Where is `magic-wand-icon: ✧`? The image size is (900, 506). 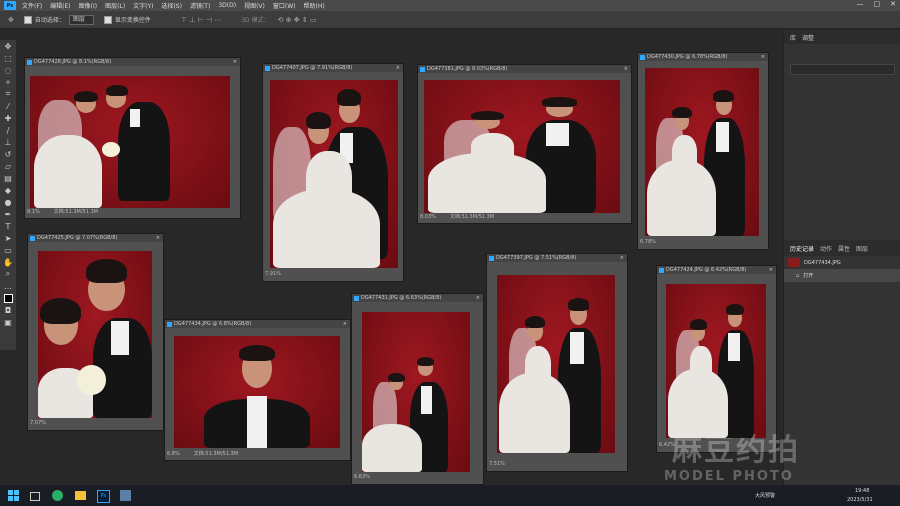
magic-wand-icon: ✧ is located at coordinates (8, 82).